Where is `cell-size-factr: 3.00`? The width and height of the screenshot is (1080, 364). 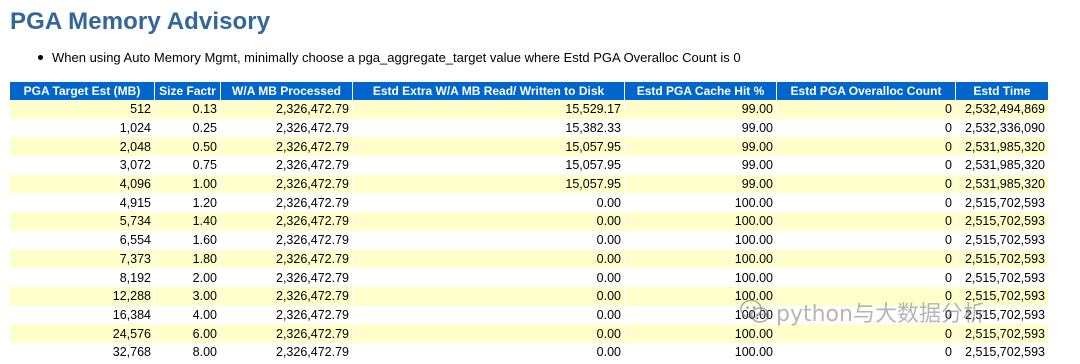 cell-size-factr: 3.00 is located at coordinates (188, 296).